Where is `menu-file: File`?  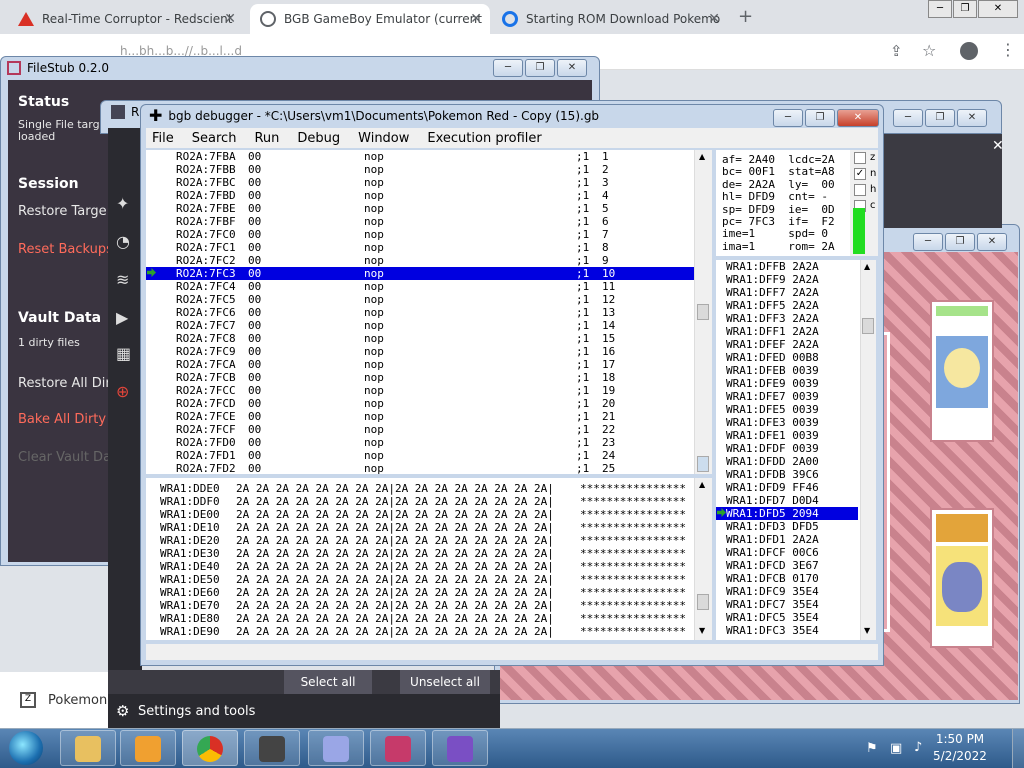 menu-file: File is located at coordinates (163, 138).